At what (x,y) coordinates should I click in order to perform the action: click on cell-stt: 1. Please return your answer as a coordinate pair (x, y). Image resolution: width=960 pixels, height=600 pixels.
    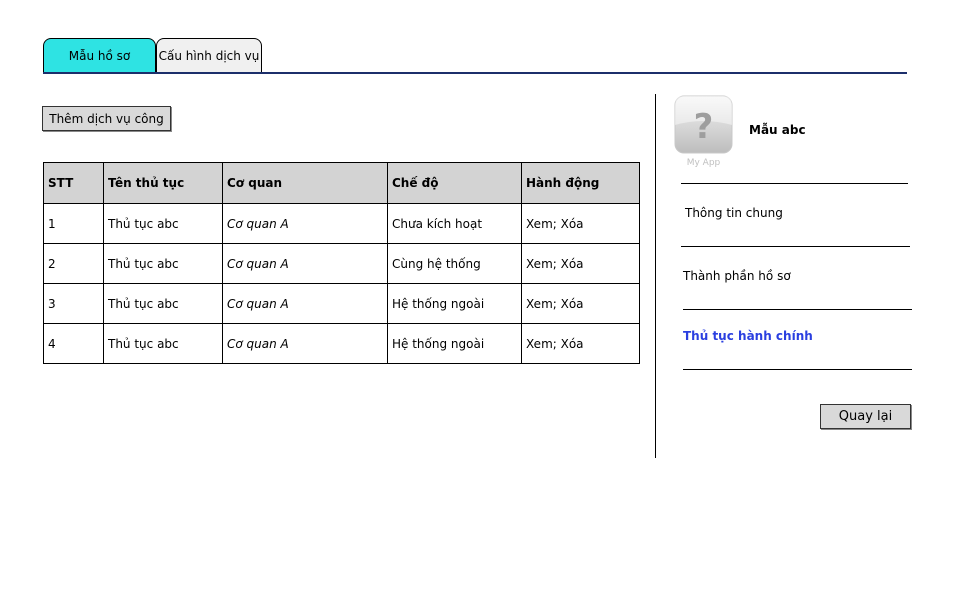
    Looking at the image, I should click on (73, 223).